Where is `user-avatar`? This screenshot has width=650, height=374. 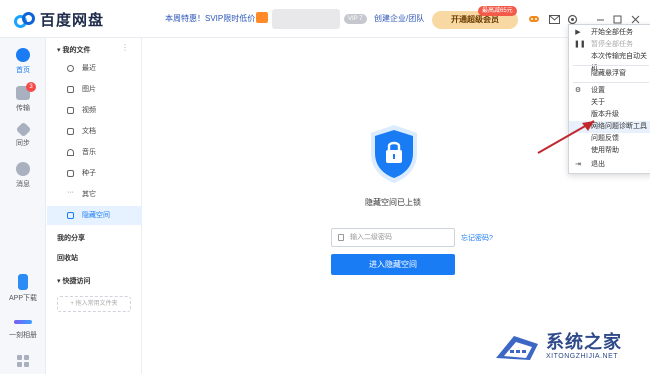
user-avatar is located at coordinates (306, 19).